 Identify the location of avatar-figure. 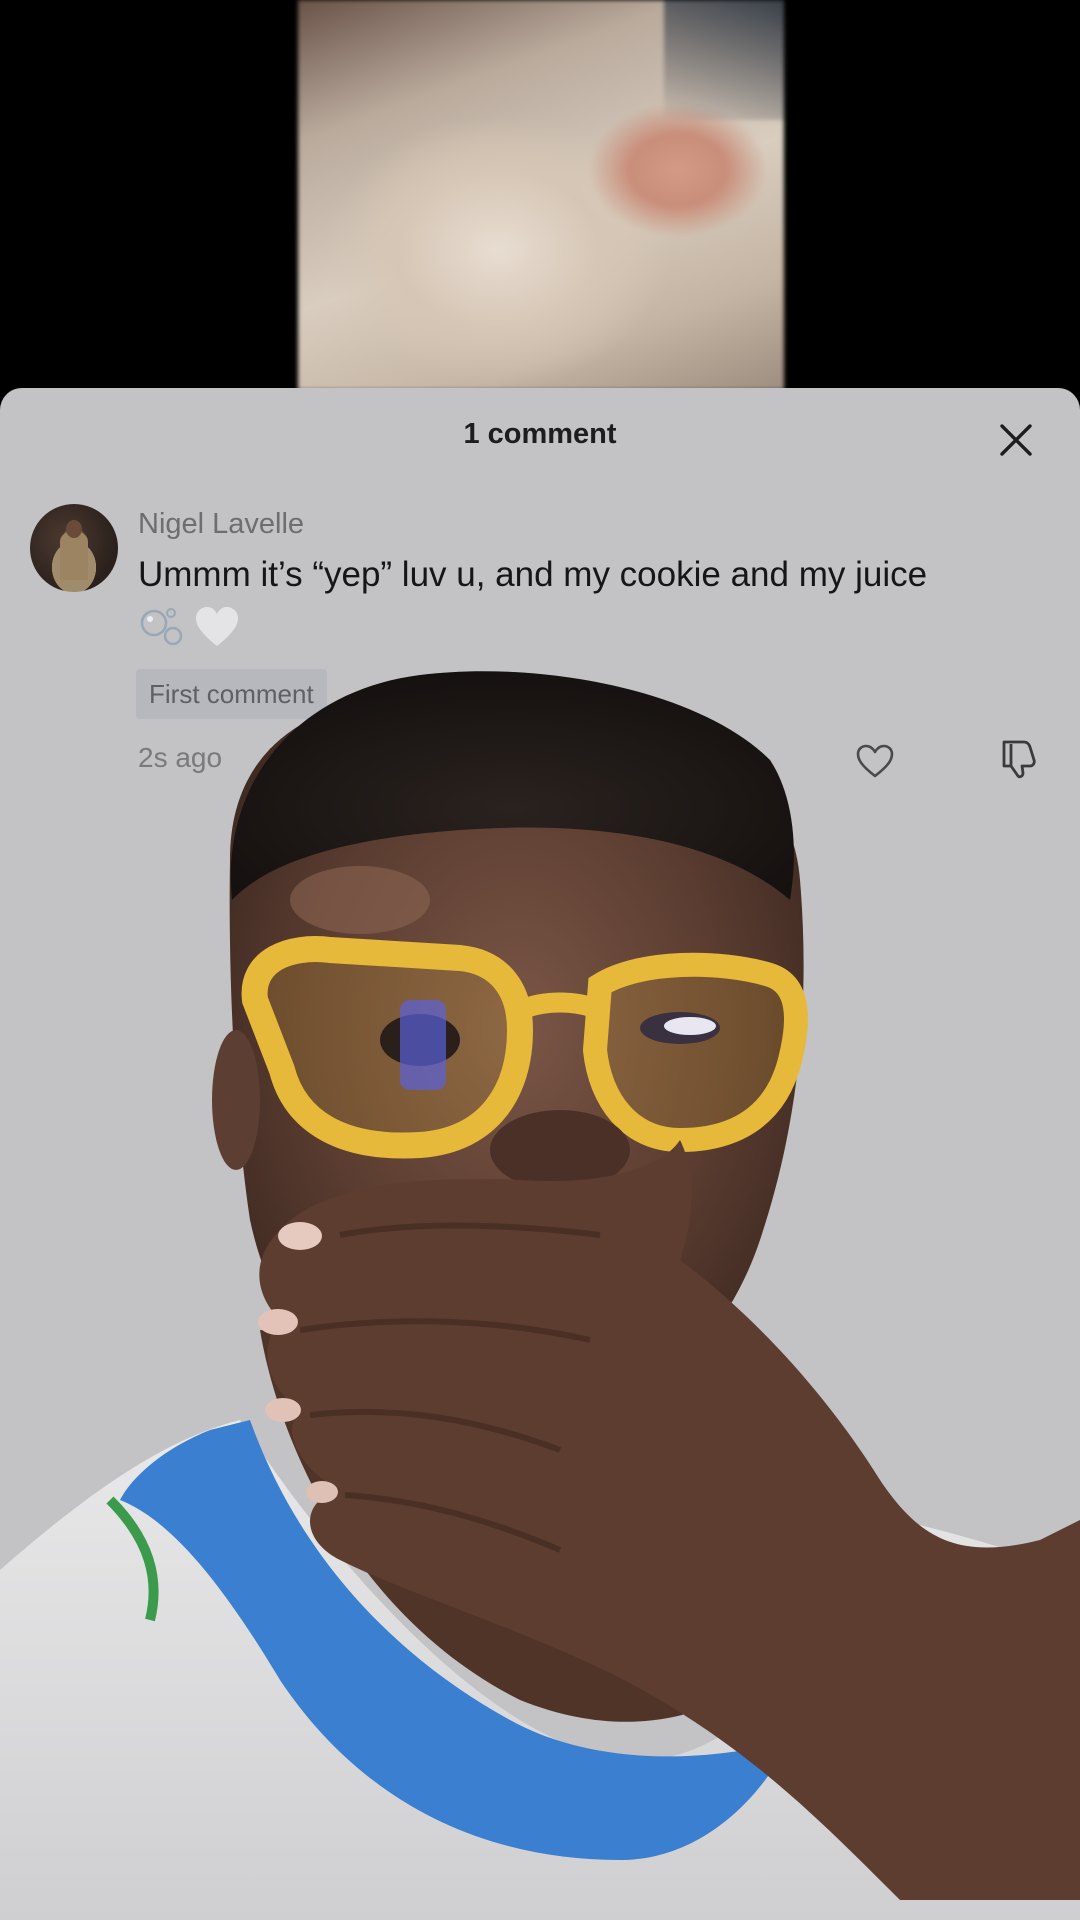
(74, 556).